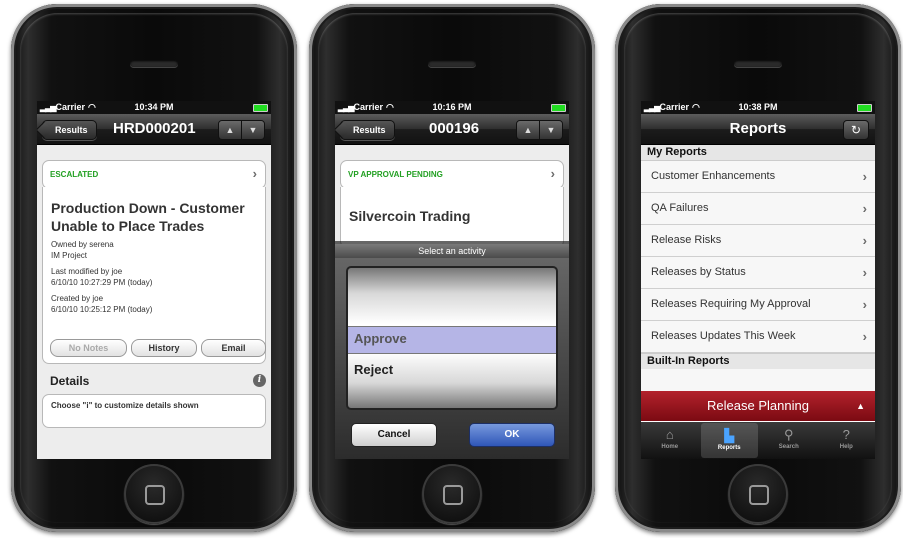 Image resolution: width=903 pixels, height=538 pixels. What do you see at coordinates (395, 174) in the screenshot?
I see `status-label: VP APPROVAL PENDING` at bounding box center [395, 174].